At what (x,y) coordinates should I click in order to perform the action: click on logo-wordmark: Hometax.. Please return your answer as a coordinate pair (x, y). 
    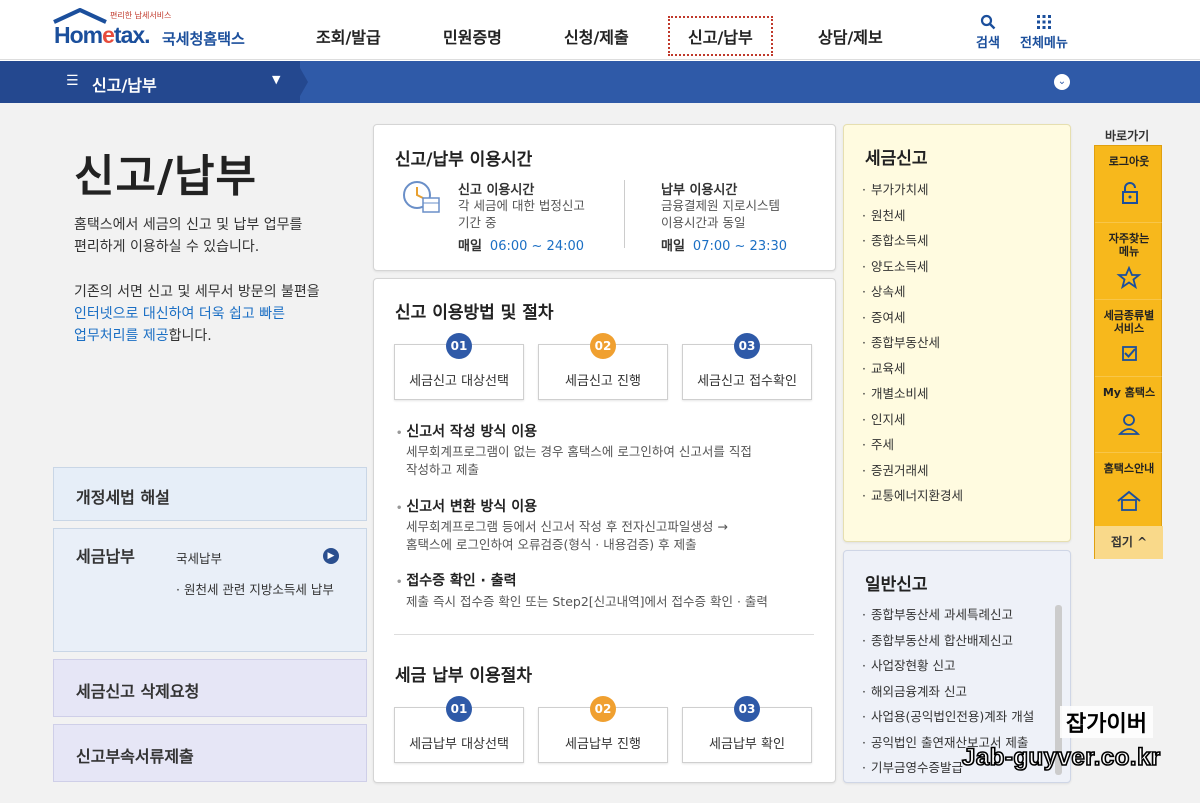
    Looking at the image, I should click on (102, 35).